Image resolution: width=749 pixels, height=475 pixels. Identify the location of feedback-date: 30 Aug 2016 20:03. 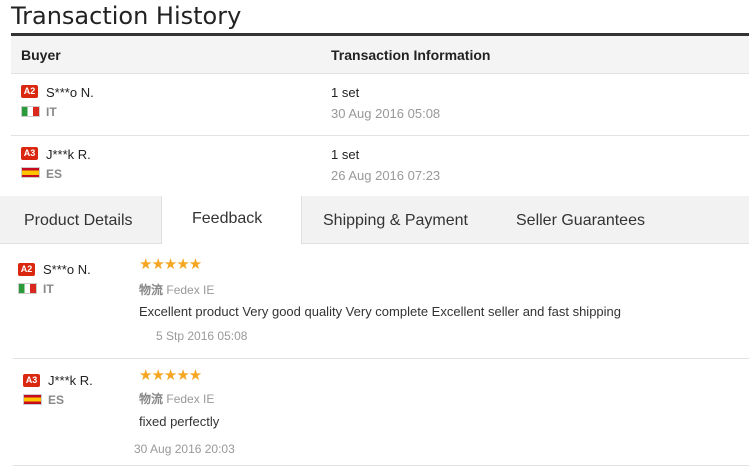
(184, 449).